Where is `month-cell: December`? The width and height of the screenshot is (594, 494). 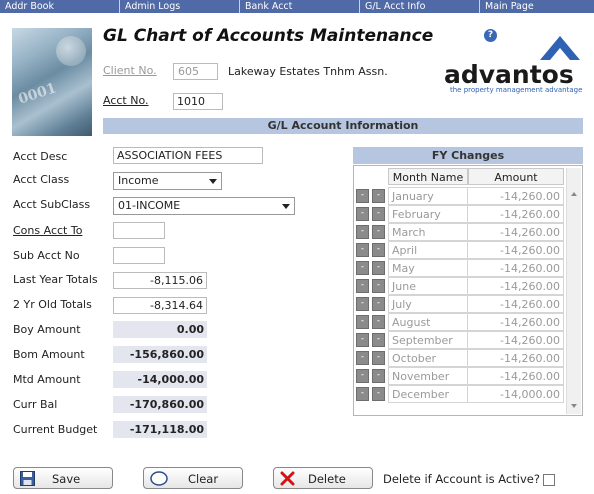 month-cell: December is located at coordinates (428, 394).